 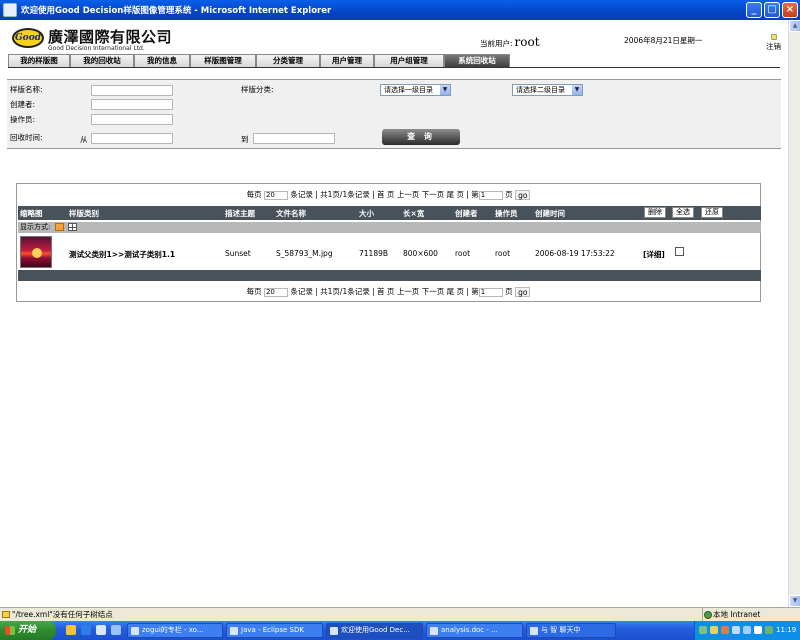 What do you see at coordinates (86, 630) in the screenshot?
I see `ie-quicklaunch-icon` at bounding box center [86, 630].